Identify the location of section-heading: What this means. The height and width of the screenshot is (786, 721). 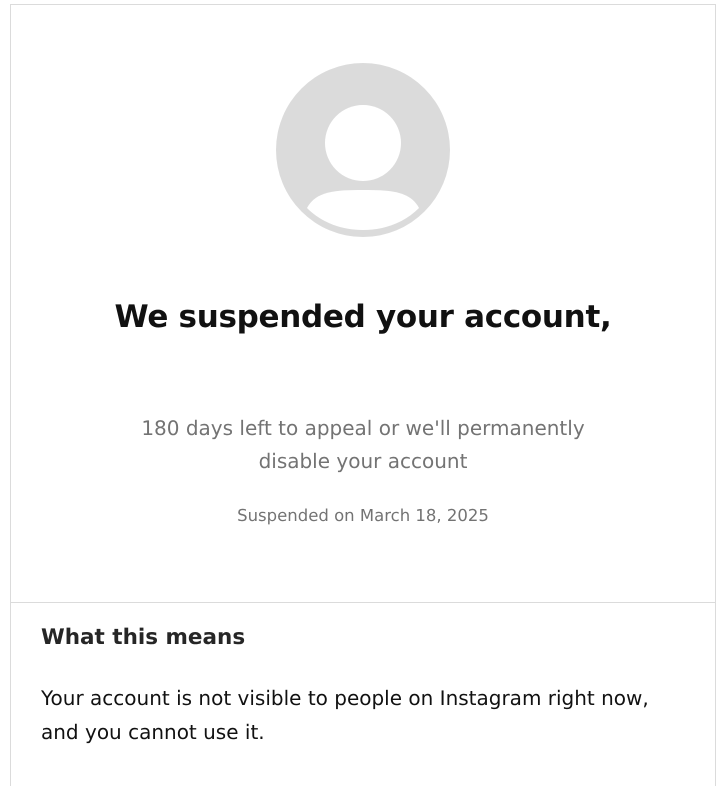
(143, 638).